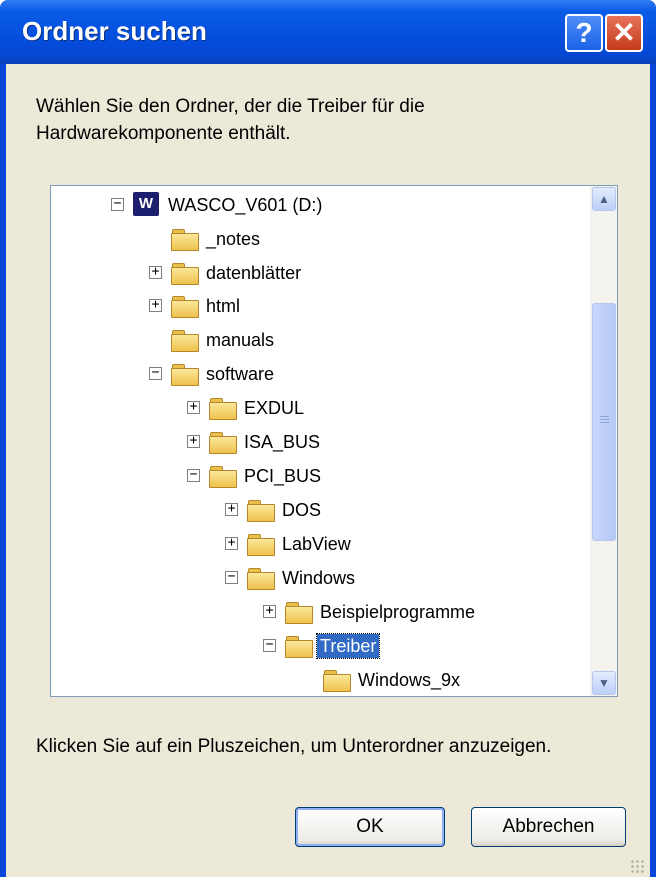 The width and height of the screenshot is (656, 877). What do you see at coordinates (328, 32) in the screenshot?
I see `title-bar: Ordner suchen ? ✕` at bounding box center [328, 32].